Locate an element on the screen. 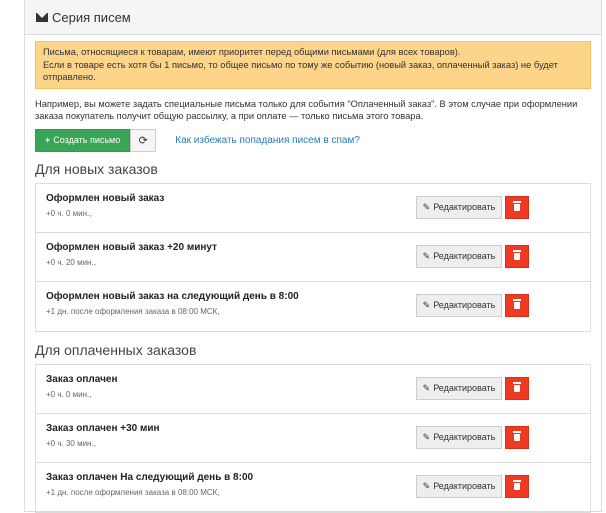 Image resolution: width=606 pixels, height=513 pixels. plus-icon: + is located at coordinates (48, 140).